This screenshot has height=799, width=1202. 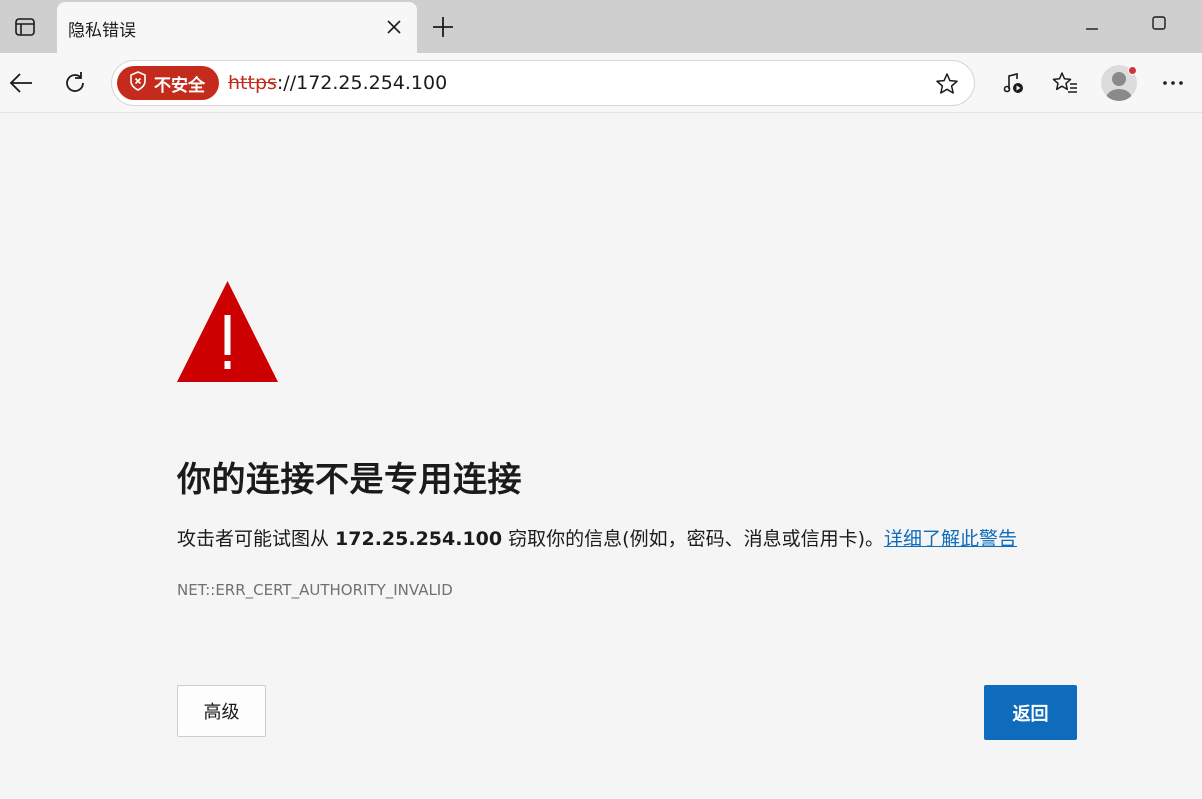 What do you see at coordinates (25, 26) in the screenshot?
I see `tab-actions-icon` at bounding box center [25, 26].